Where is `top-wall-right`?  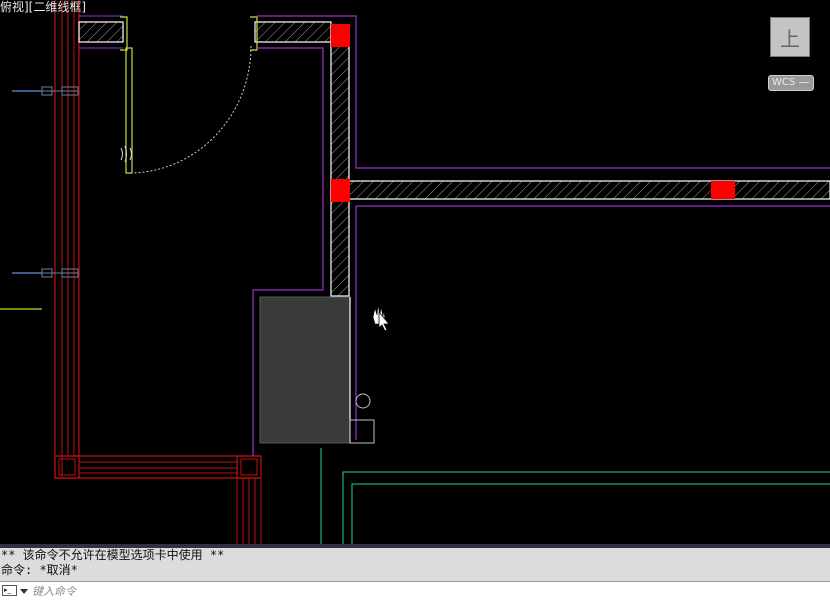 top-wall-right is located at coordinates (293, 32).